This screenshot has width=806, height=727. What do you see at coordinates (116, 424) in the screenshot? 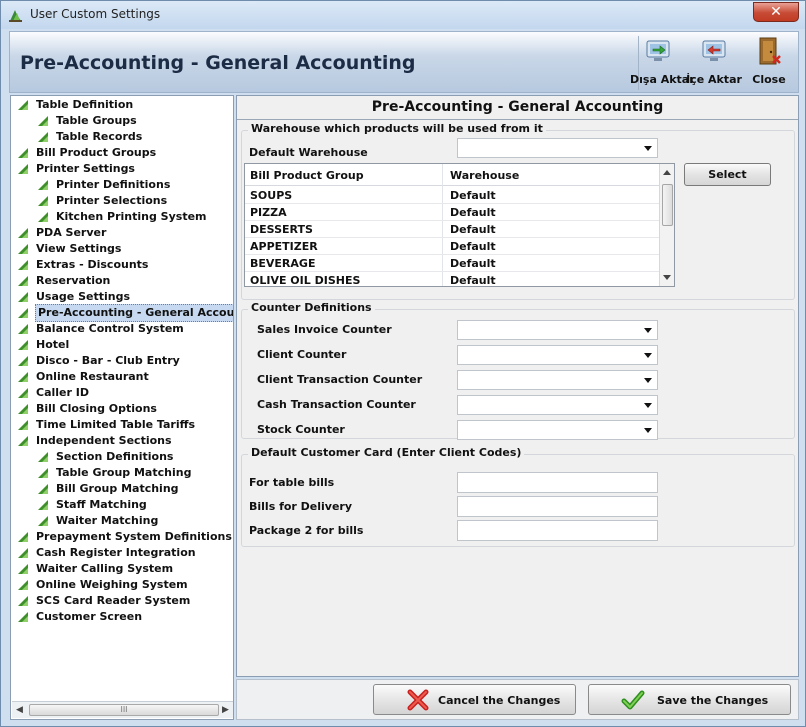
I see `tree-item-label: Time Limited Table Tariffs` at bounding box center [116, 424].